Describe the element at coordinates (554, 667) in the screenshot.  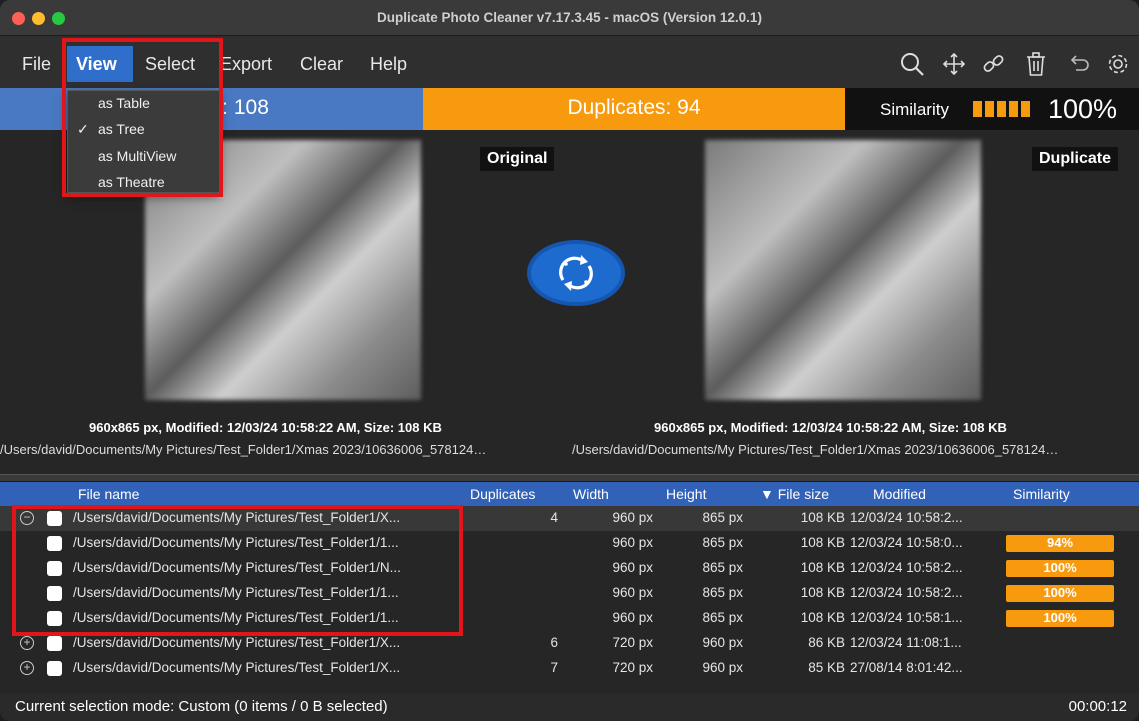
I see `cell-duplicates: 7` at that location.